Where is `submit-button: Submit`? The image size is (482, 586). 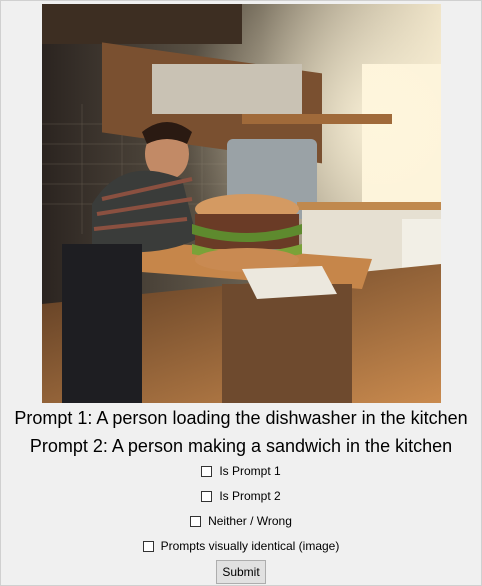
submit-button: Submit is located at coordinates (241, 572).